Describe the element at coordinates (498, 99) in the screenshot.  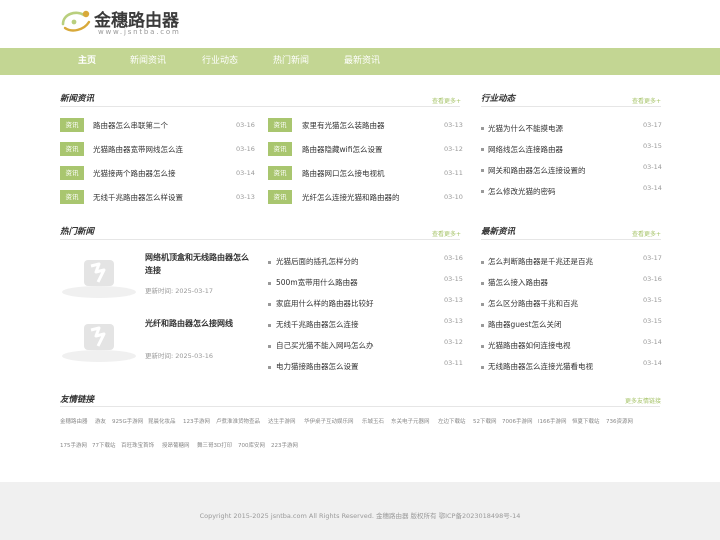
I see `industry-section-title: 行业动态` at that location.